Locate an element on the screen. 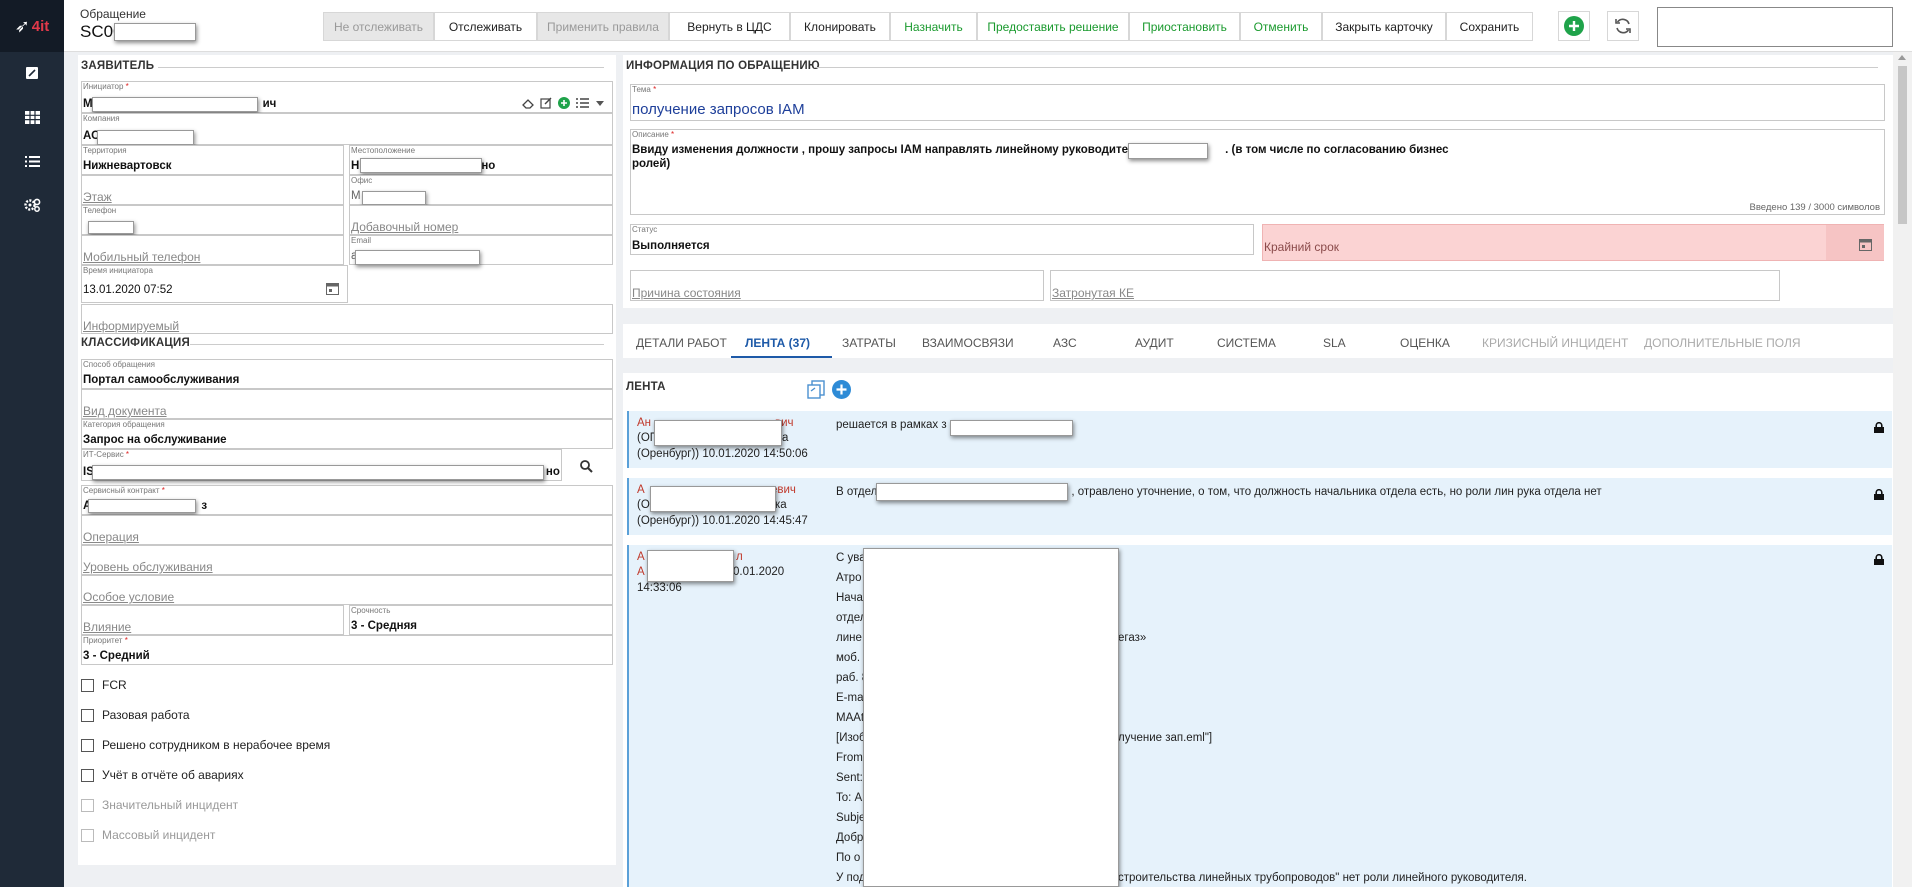 This screenshot has width=1912, height=887. mobile-label: Мобильный телефон is located at coordinates (142, 257).